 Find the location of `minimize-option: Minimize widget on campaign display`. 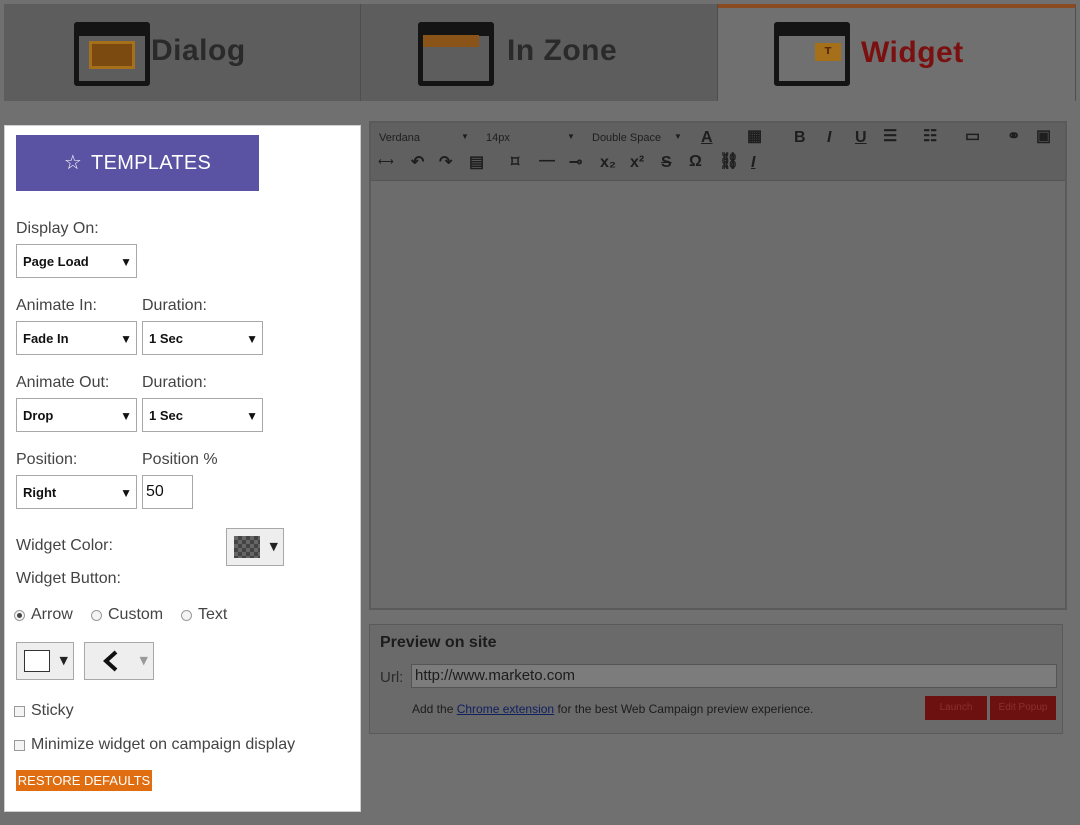

minimize-option: Minimize widget on campaign display is located at coordinates (154, 745).